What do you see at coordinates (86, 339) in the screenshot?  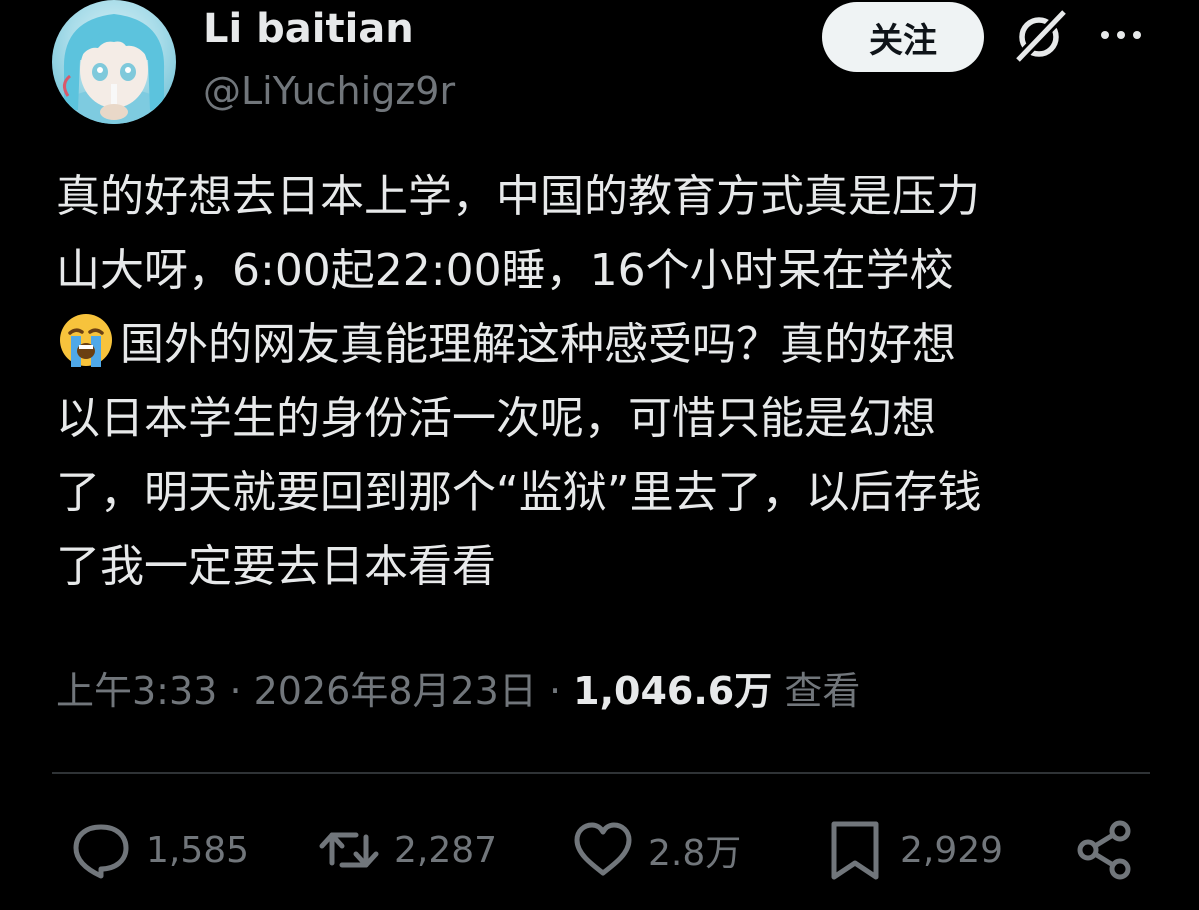 I see `loudly-crying-face-icon` at bounding box center [86, 339].